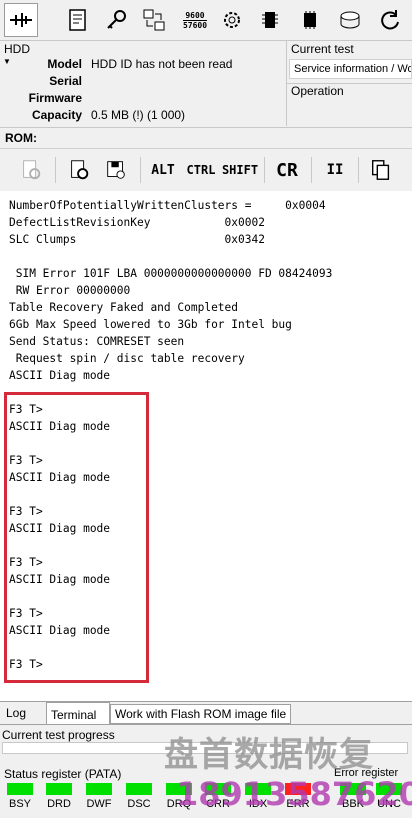 Image resolution: width=412 pixels, height=818 pixels. What do you see at coordinates (20, 789) in the screenshot?
I see `led-bsy` at bounding box center [20, 789].